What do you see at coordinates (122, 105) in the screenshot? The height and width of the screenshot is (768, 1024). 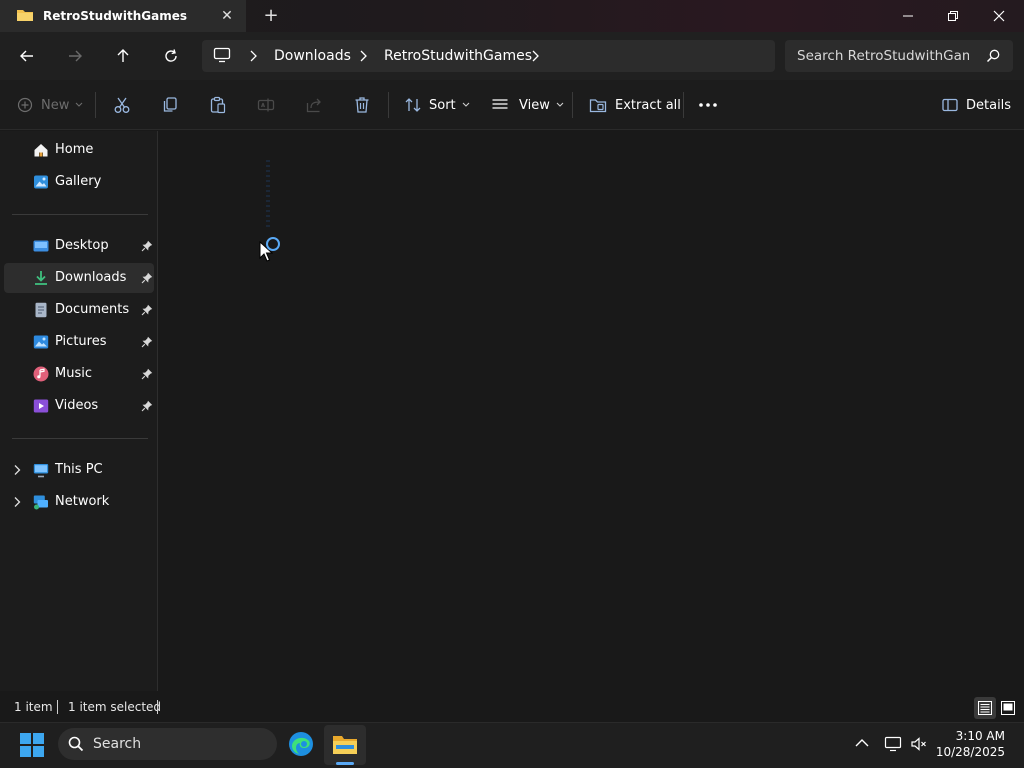 I see `cut-button` at bounding box center [122, 105].